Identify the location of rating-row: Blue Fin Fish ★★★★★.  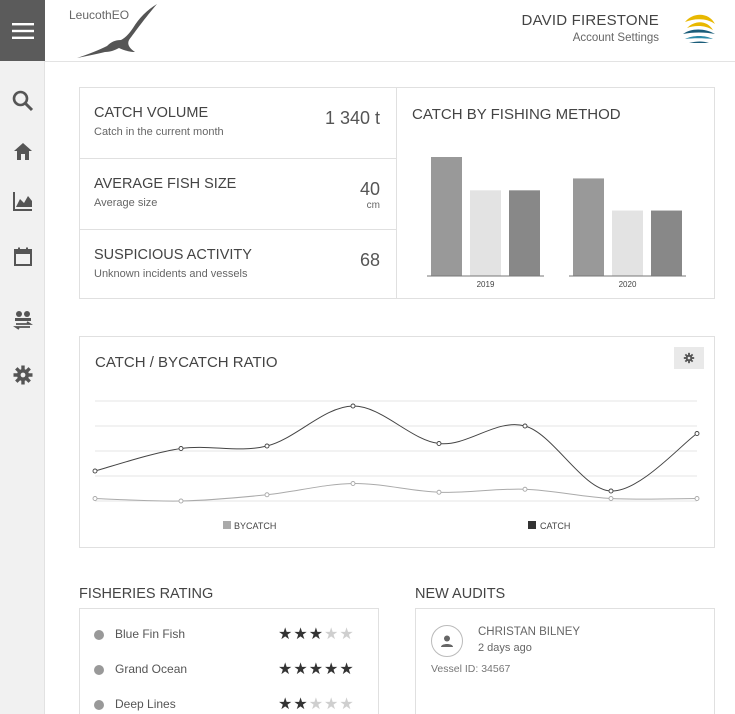
(229, 636).